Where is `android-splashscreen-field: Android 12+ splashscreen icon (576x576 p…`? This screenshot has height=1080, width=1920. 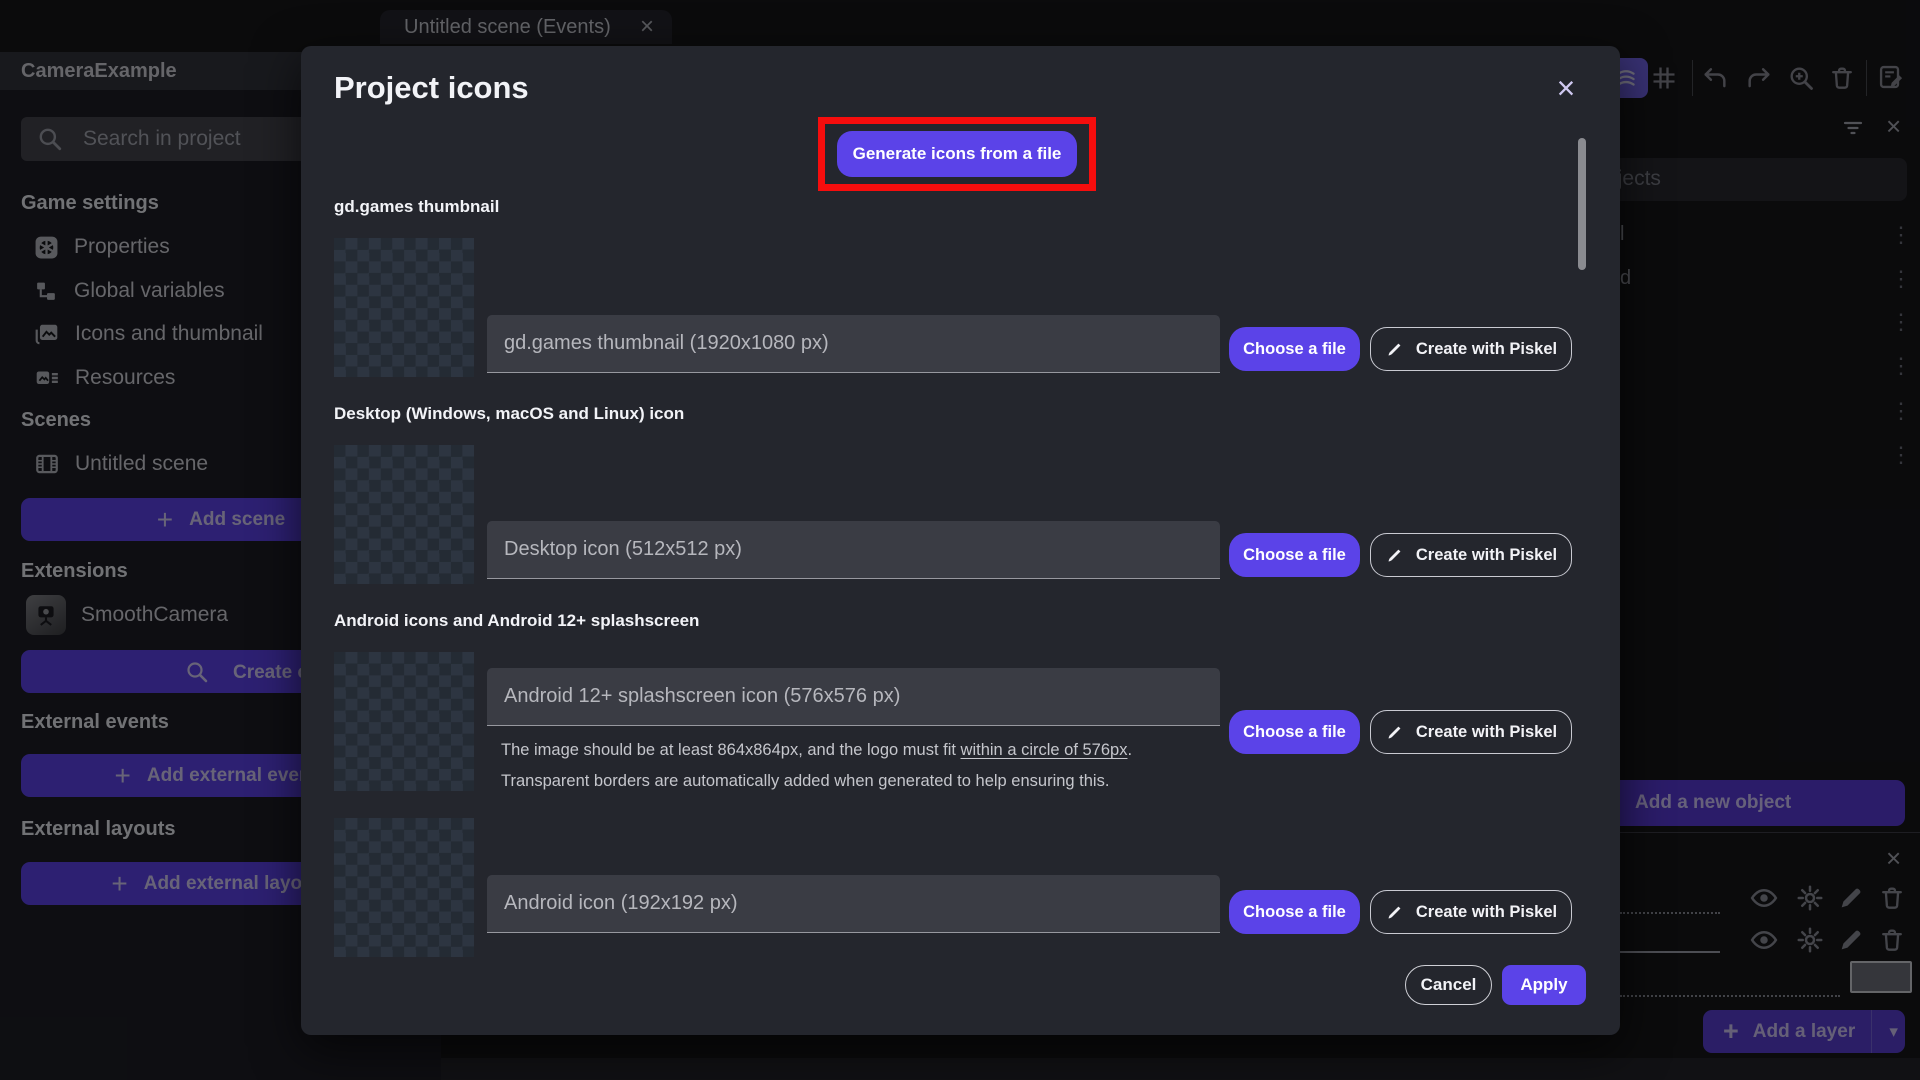
android-splashscreen-field: Android 12+ splashscreen icon (576x576 p… is located at coordinates (853, 697).